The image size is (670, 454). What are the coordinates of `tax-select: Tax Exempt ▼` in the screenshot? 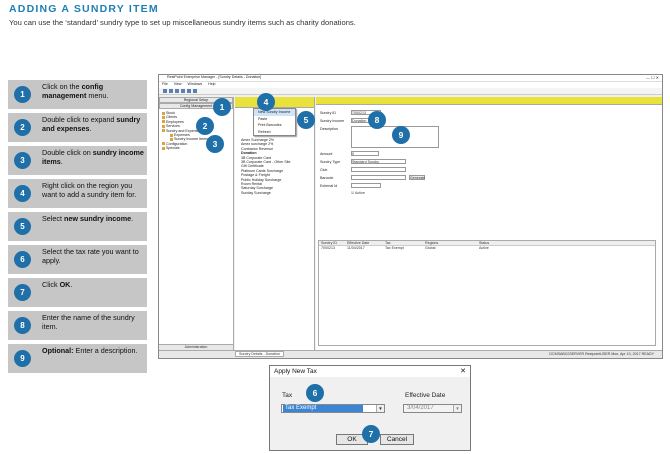 It's located at (333, 408).